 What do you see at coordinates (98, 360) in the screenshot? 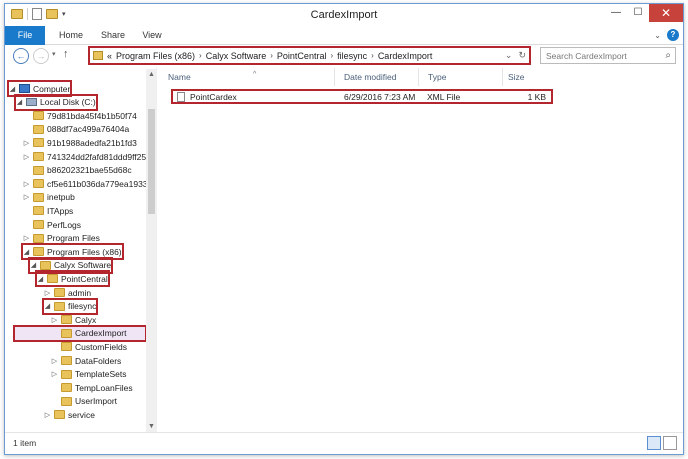
I see `tree-item-label: DataFolders` at bounding box center [98, 360].